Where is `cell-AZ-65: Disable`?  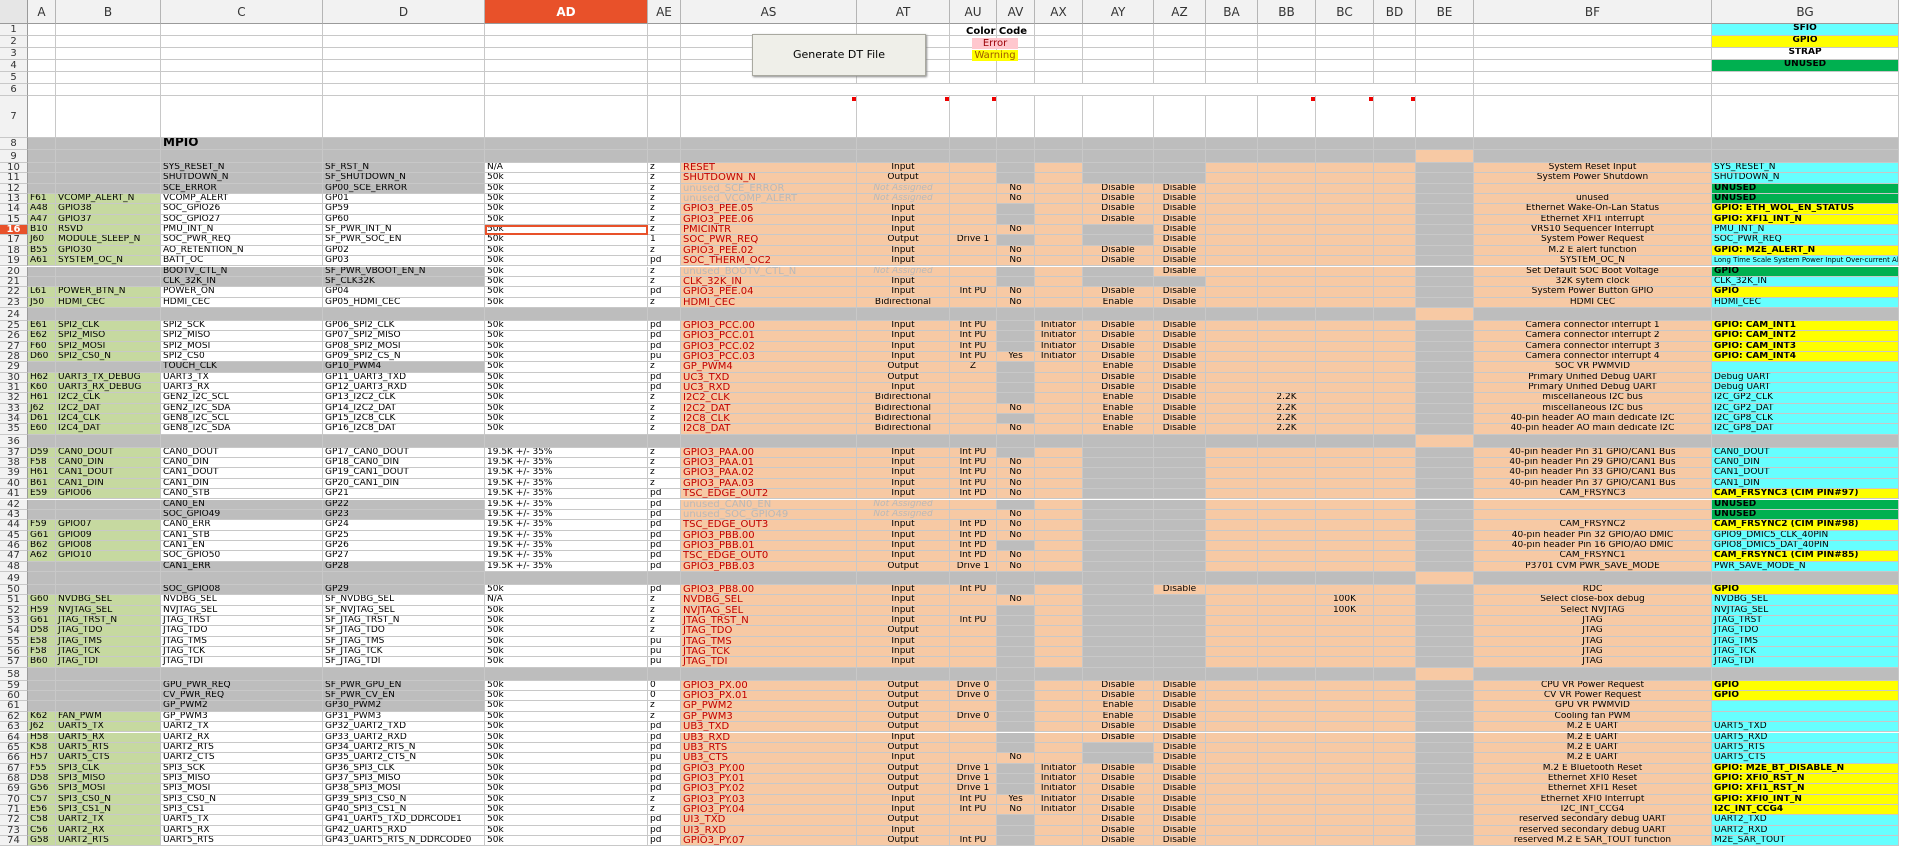
cell-AZ-65: Disable is located at coordinates (1180, 748).